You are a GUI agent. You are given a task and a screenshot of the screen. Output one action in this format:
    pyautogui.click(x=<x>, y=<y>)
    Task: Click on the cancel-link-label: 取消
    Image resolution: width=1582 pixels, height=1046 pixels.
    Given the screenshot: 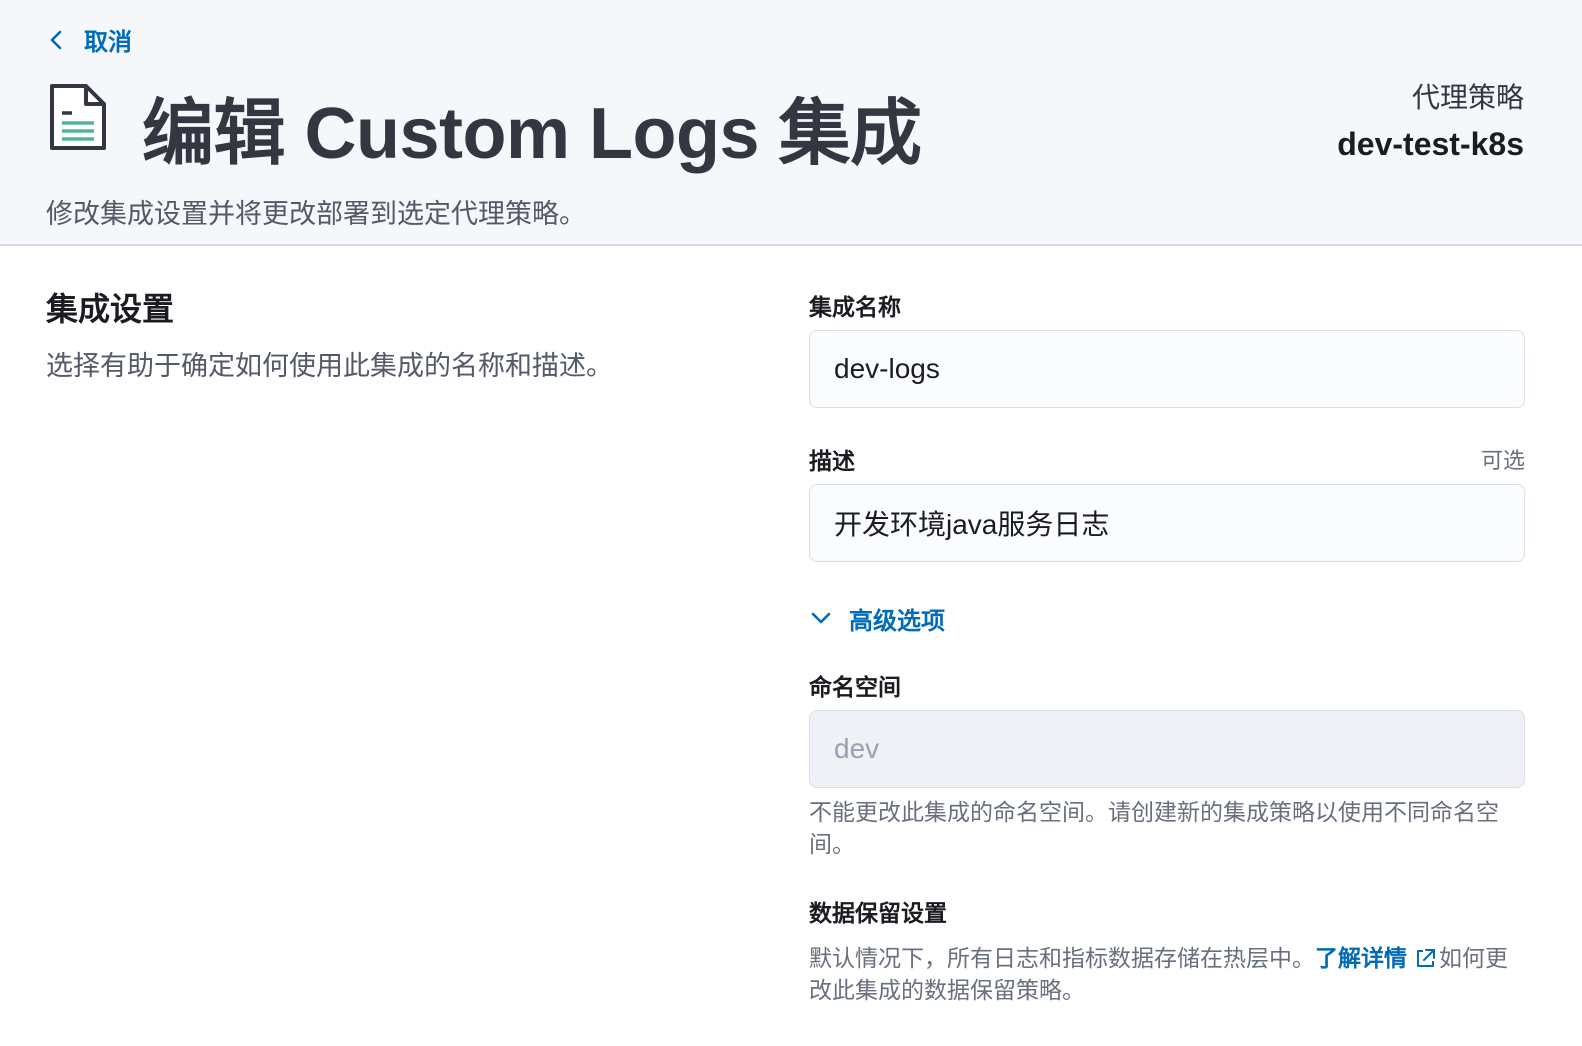 What is the action you would take?
    pyautogui.click(x=108, y=42)
    